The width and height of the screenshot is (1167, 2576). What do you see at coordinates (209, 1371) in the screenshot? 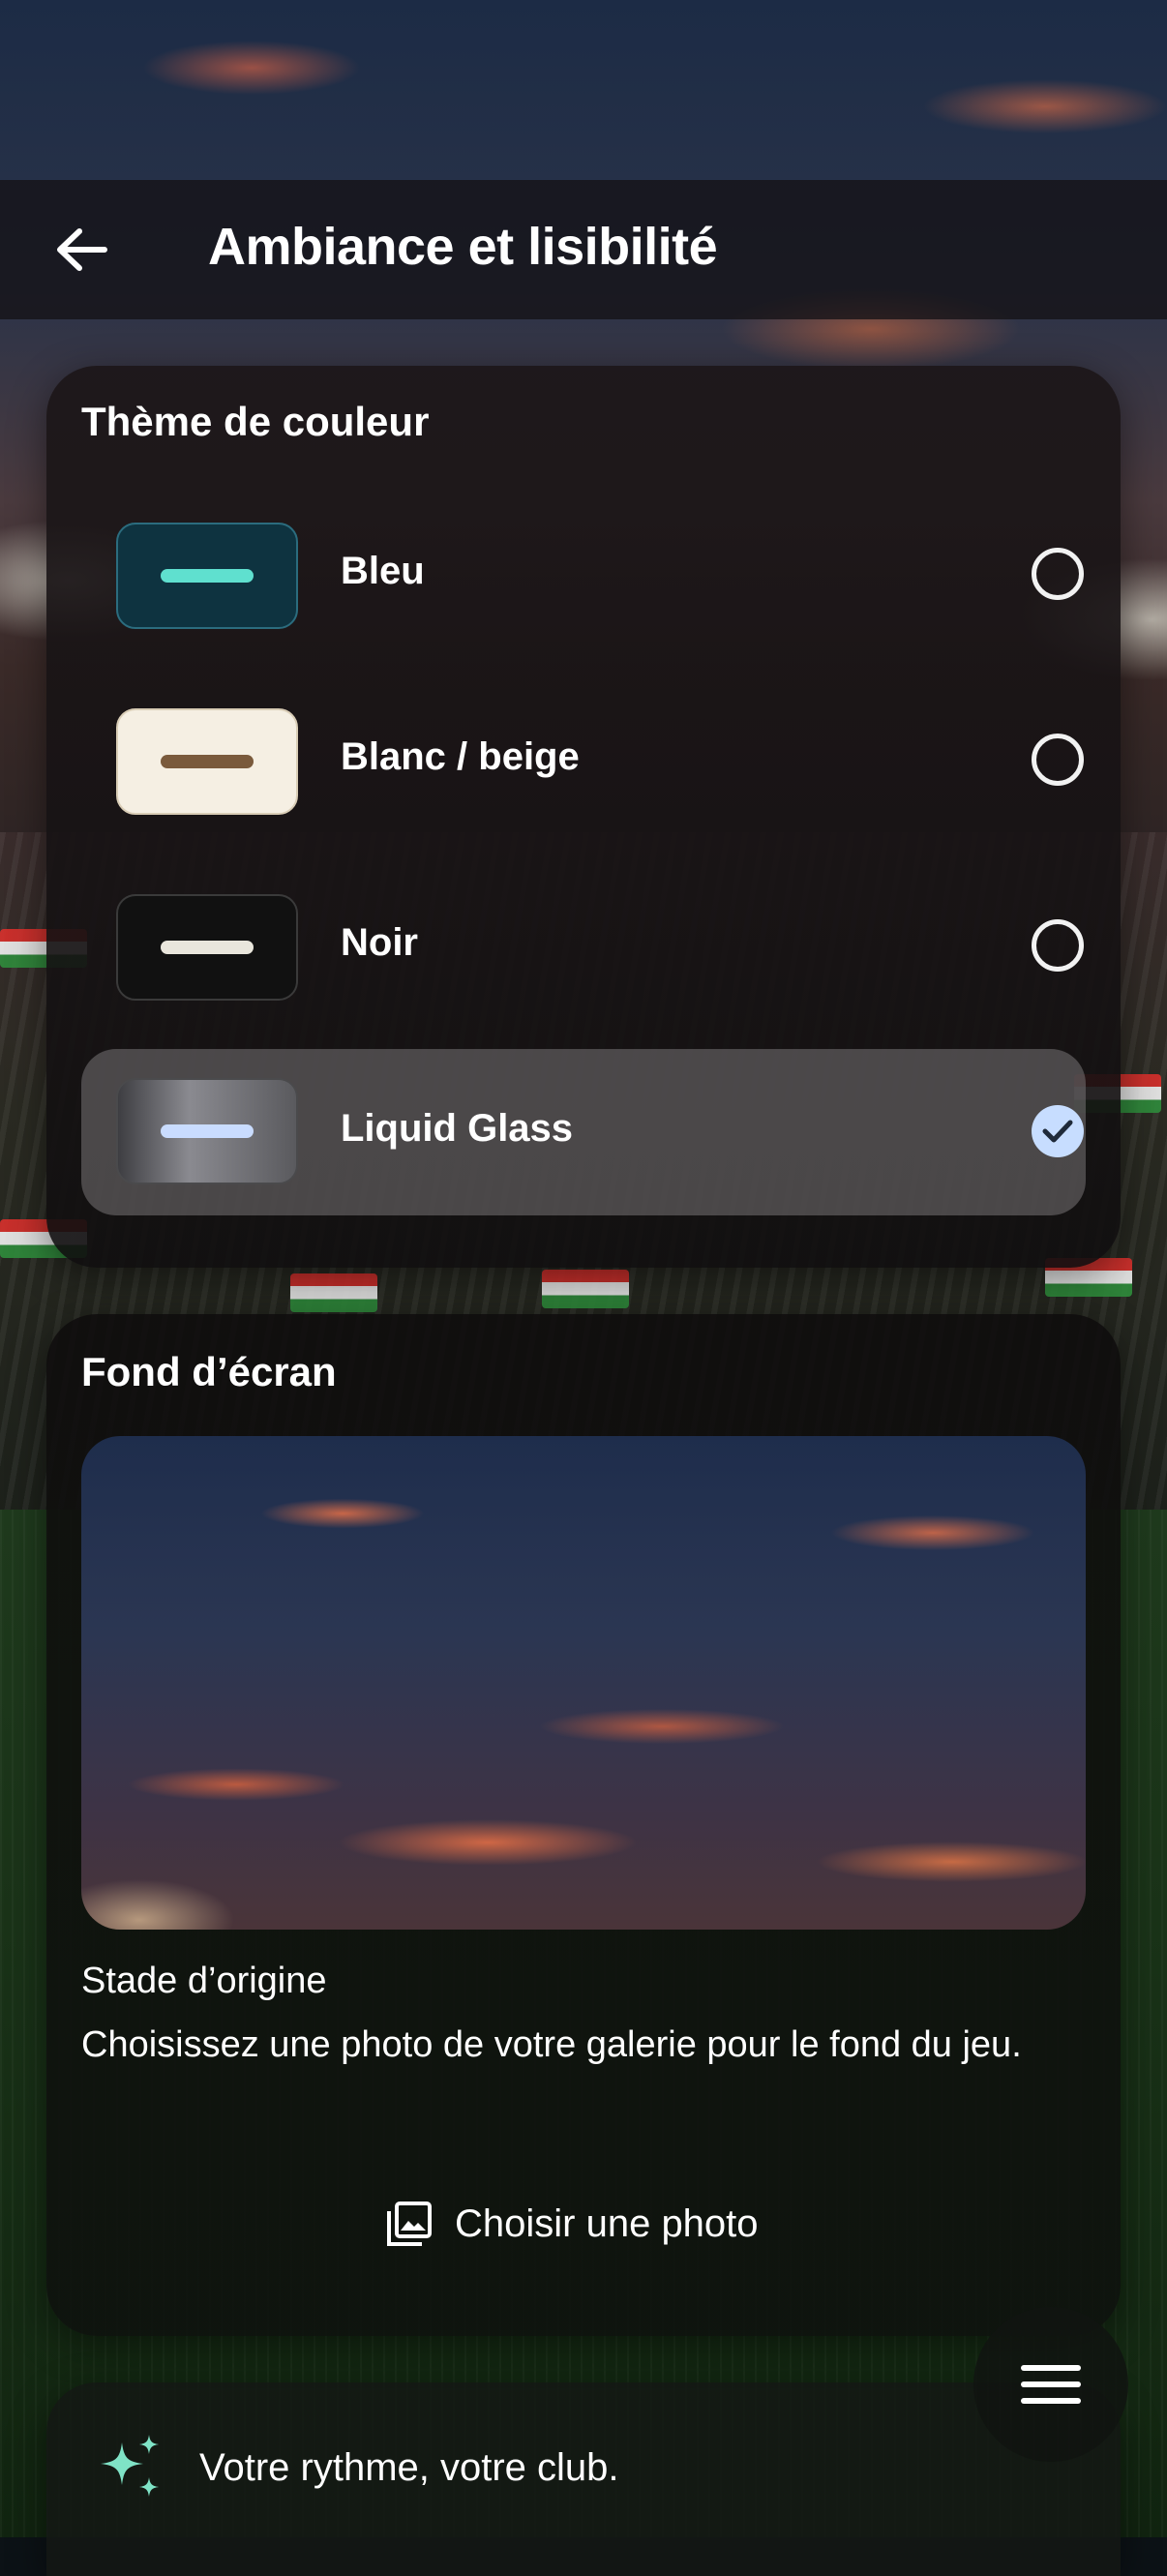
I see `wallpaper-section-title: Fond d’écran` at bounding box center [209, 1371].